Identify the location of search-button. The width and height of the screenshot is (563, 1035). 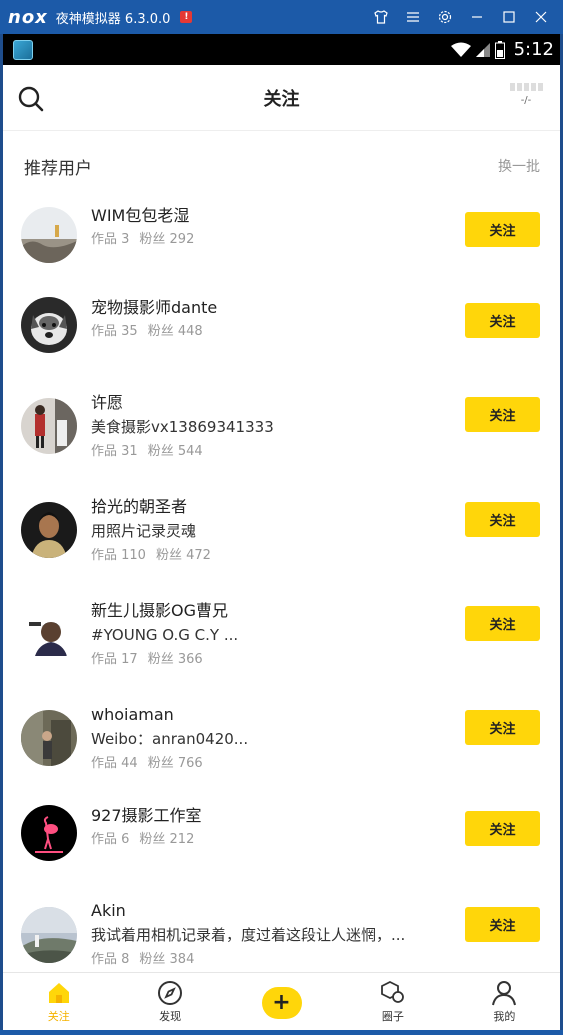
(31, 99).